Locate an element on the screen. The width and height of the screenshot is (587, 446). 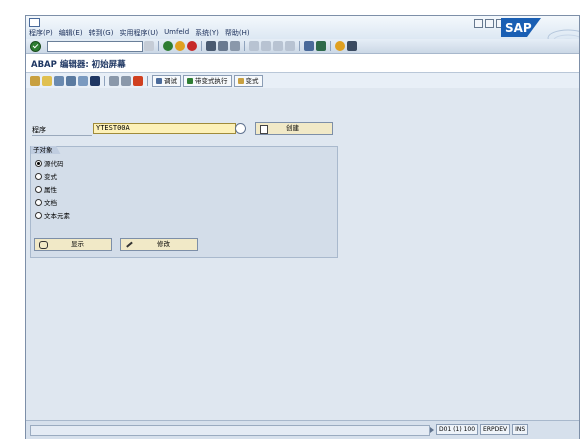
subobjects-group: 子对象 源代码 变式 属性 文档 文本元素 显示 修改 is located at coordinates (184, 202).